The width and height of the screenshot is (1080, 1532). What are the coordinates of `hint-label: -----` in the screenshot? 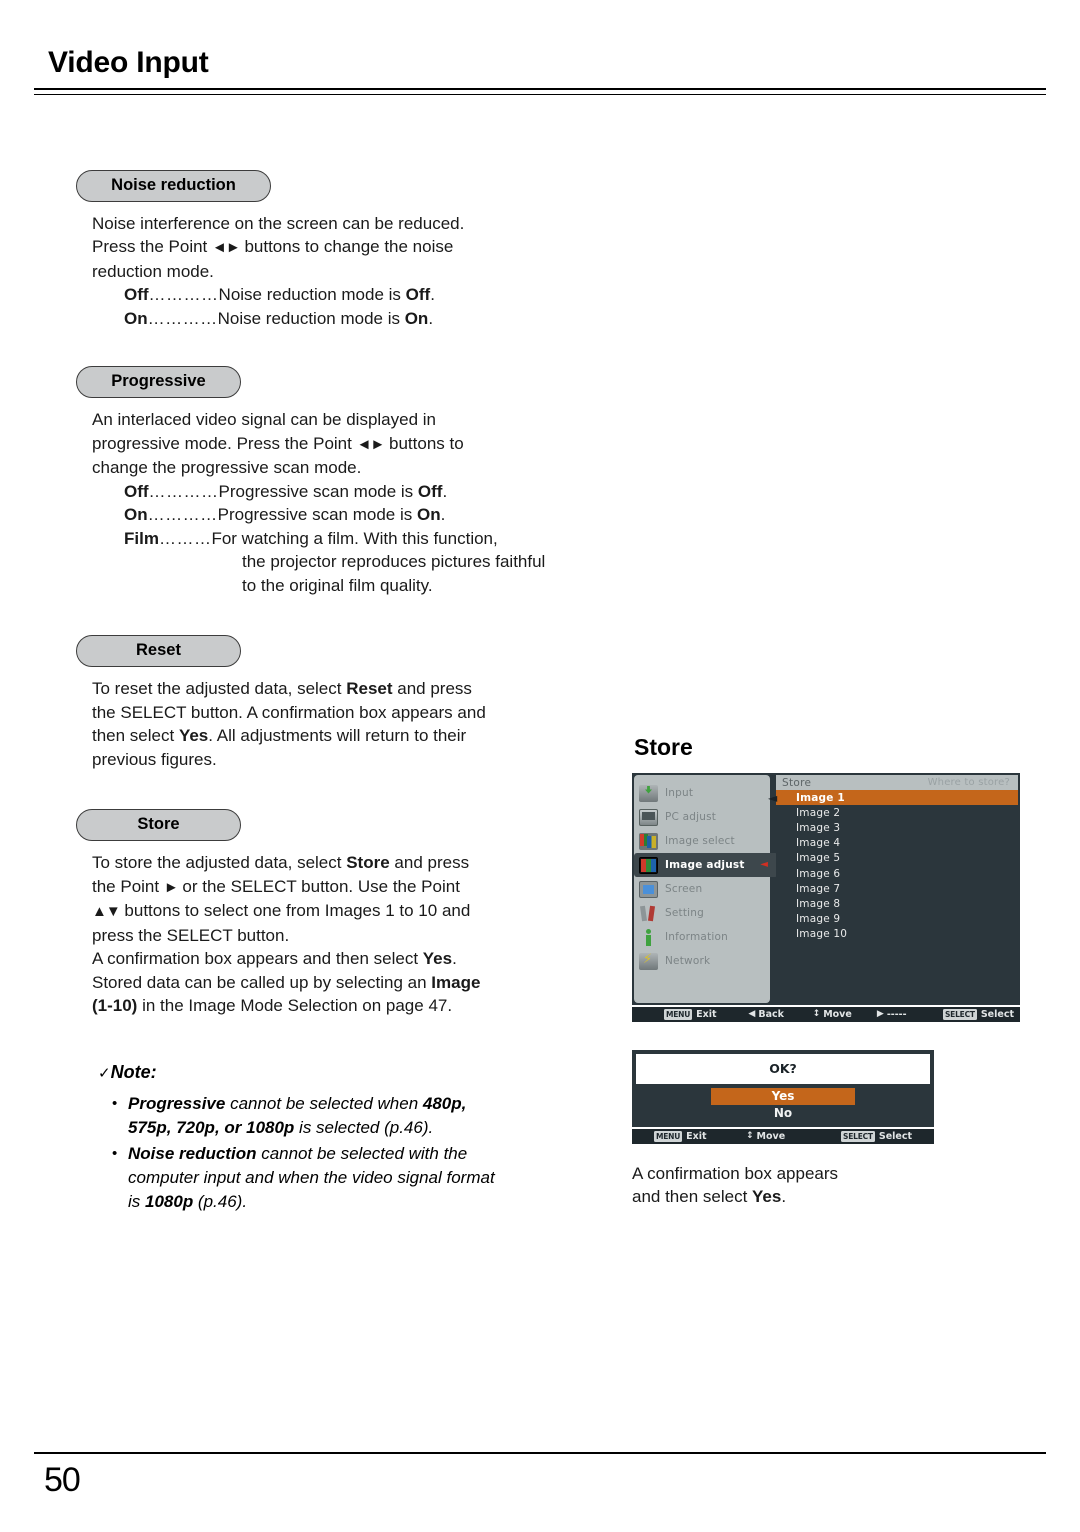 It's located at (896, 1014).